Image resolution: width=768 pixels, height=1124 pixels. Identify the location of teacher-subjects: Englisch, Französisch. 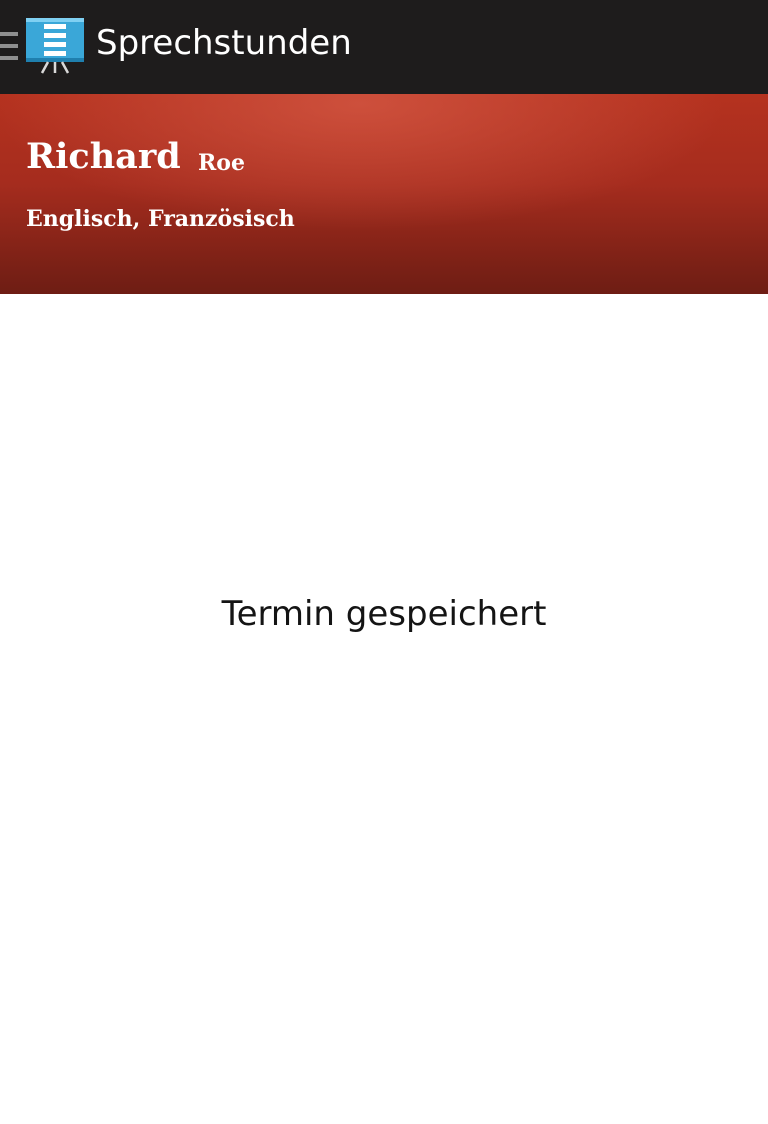
(160, 219).